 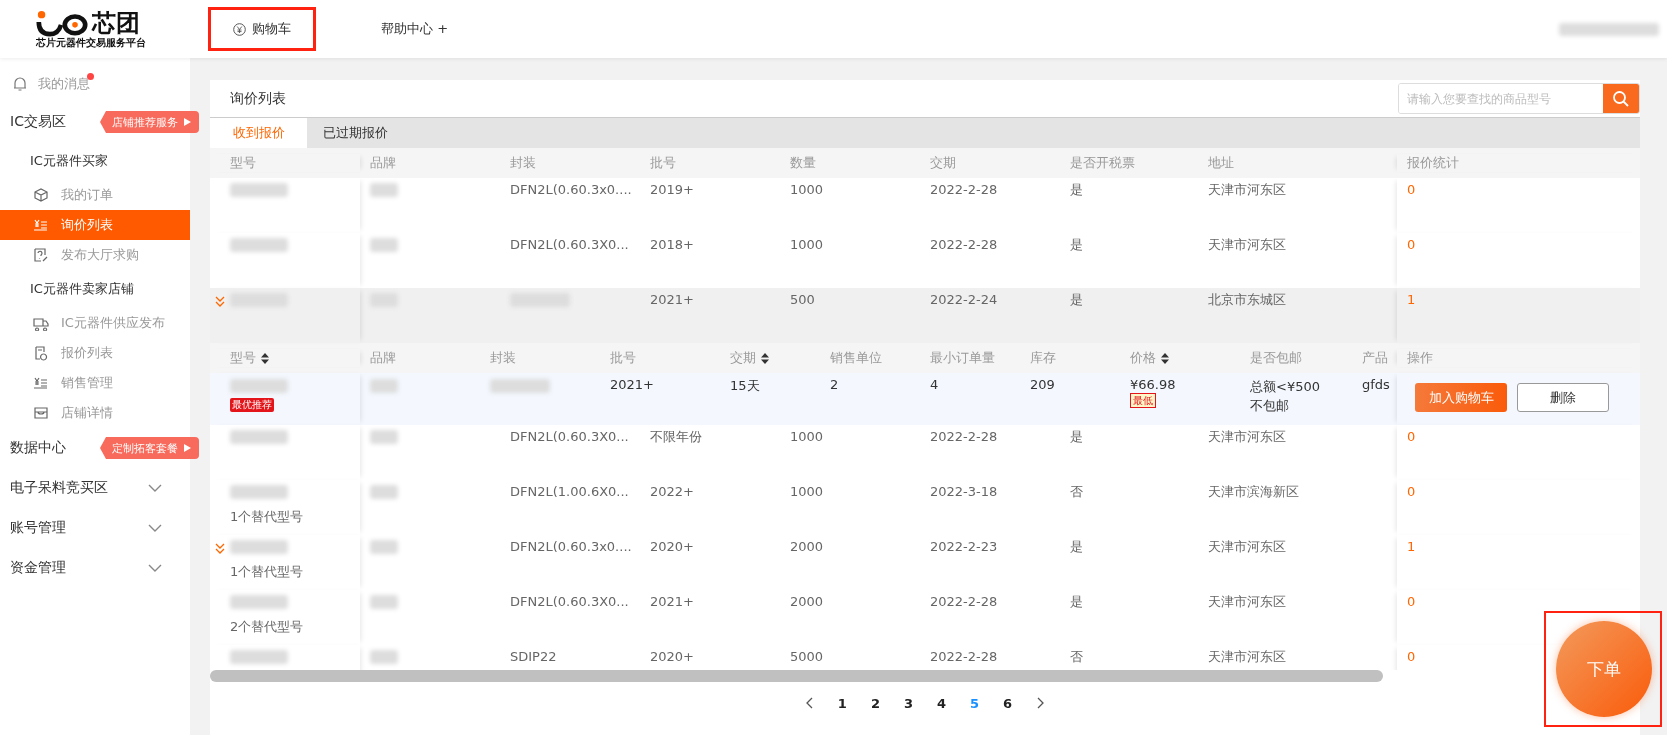 What do you see at coordinates (802, 299) in the screenshot?
I see `table-cell: 500` at bounding box center [802, 299].